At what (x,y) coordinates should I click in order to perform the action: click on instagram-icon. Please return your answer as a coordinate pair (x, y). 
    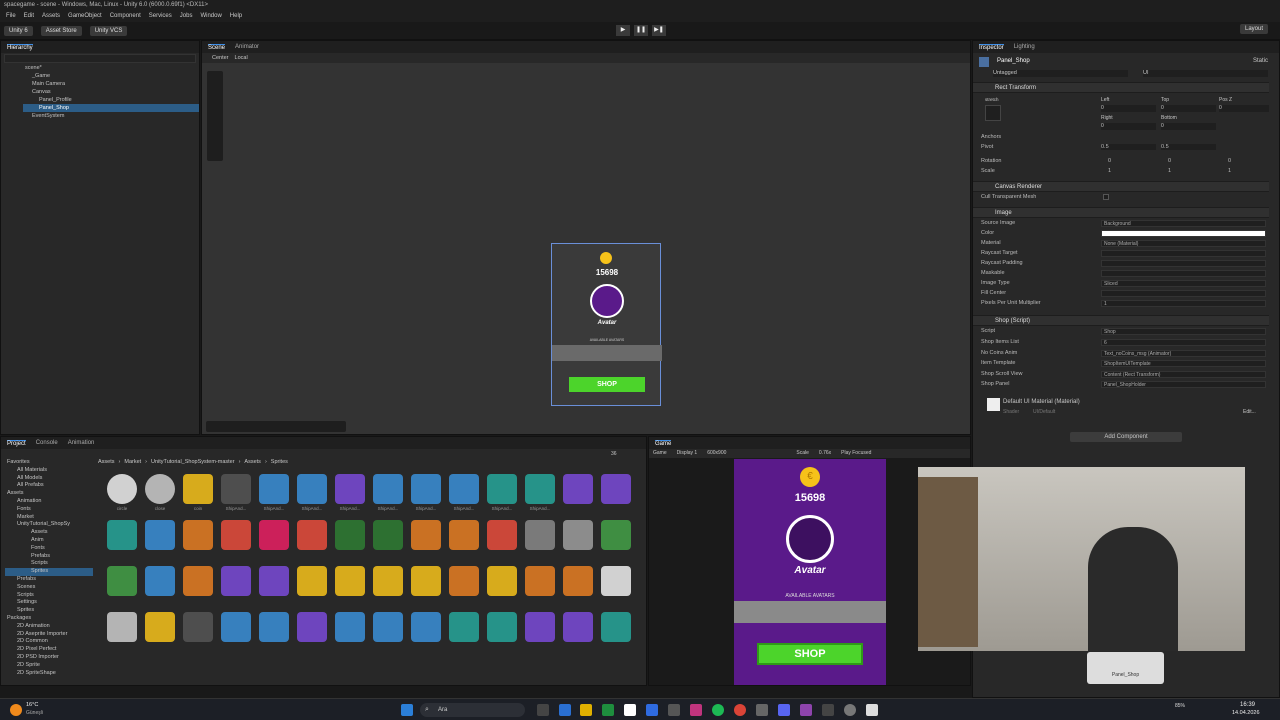
    Looking at the image, I should click on (696, 710).